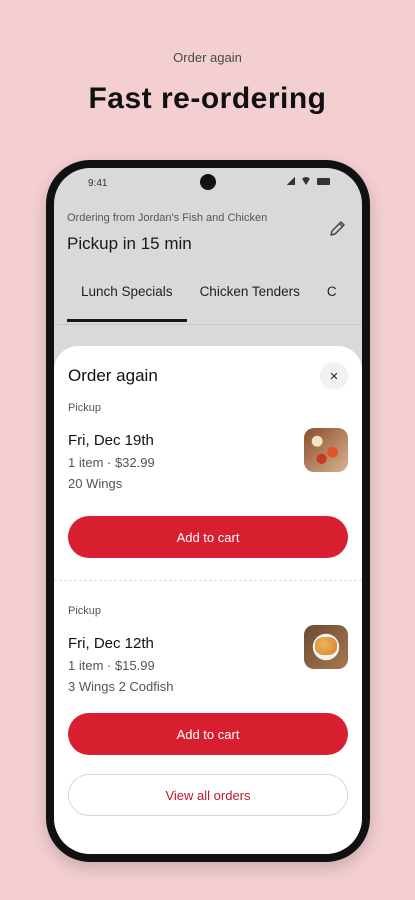  Describe the element at coordinates (207, 98) in the screenshot. I see `page-headline: Fast re-ordering` at that location.